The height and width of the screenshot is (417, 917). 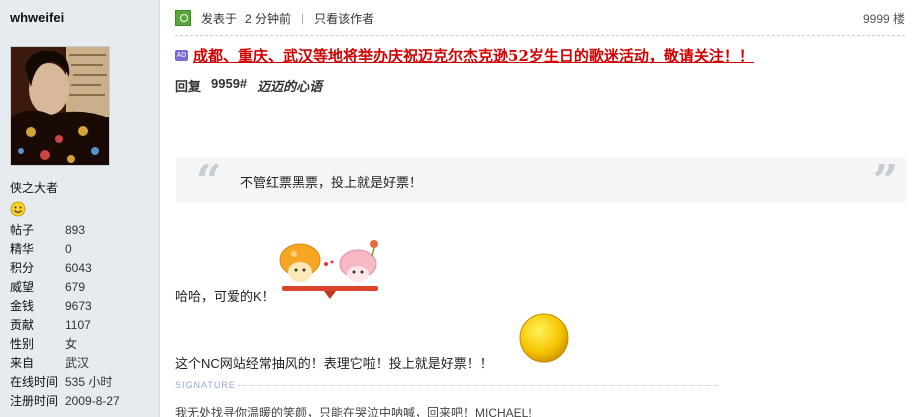 I want to click on stat-value: 535 小时, so click(x=89, y=382).